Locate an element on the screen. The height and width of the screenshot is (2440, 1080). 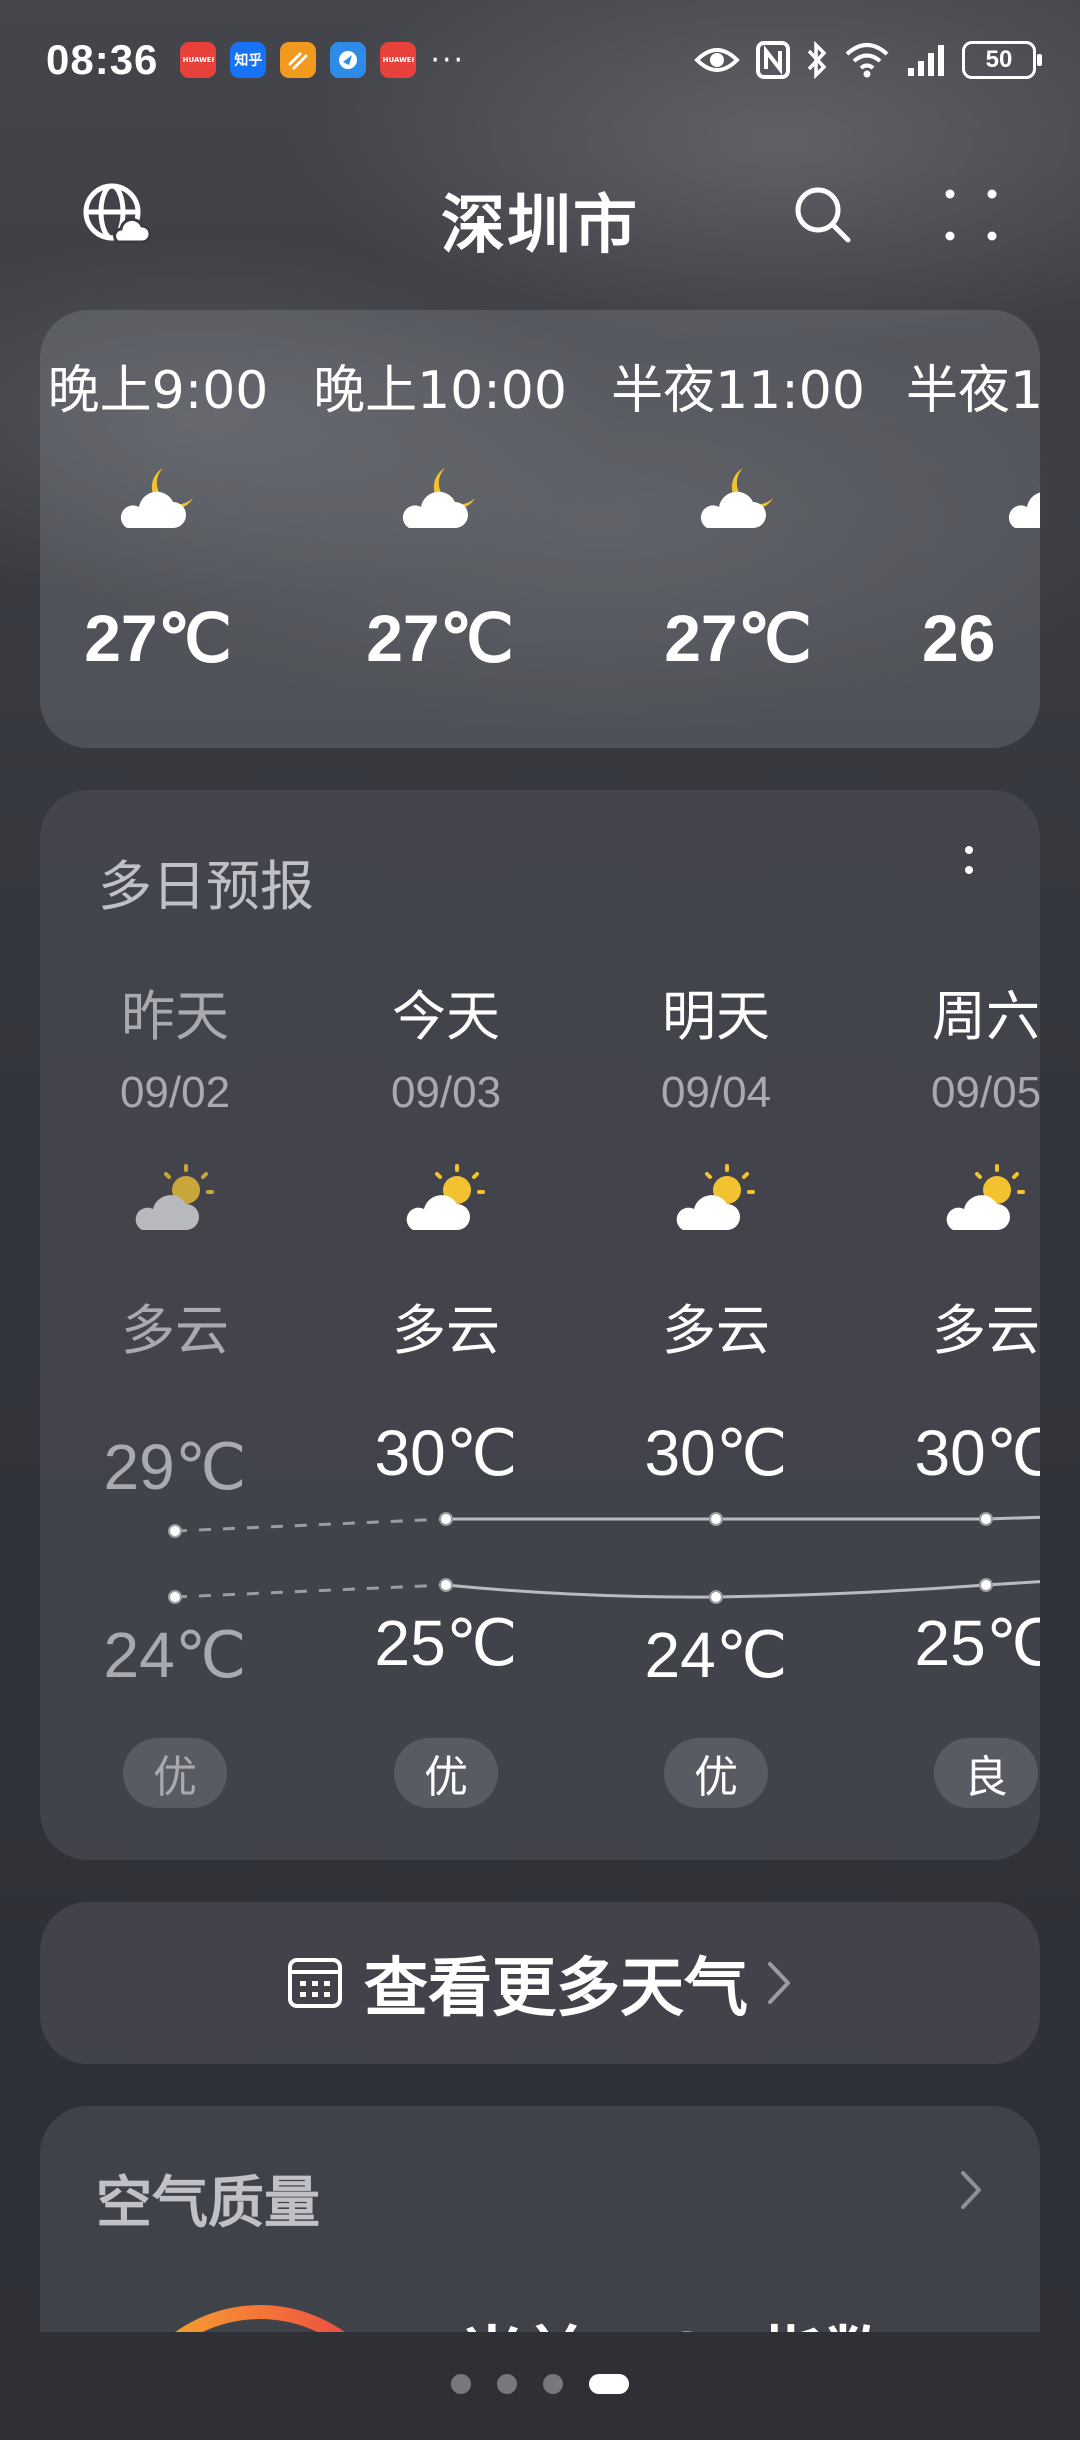
daily-forecast-title: 多日预报 is located at coordinates (206, 886).